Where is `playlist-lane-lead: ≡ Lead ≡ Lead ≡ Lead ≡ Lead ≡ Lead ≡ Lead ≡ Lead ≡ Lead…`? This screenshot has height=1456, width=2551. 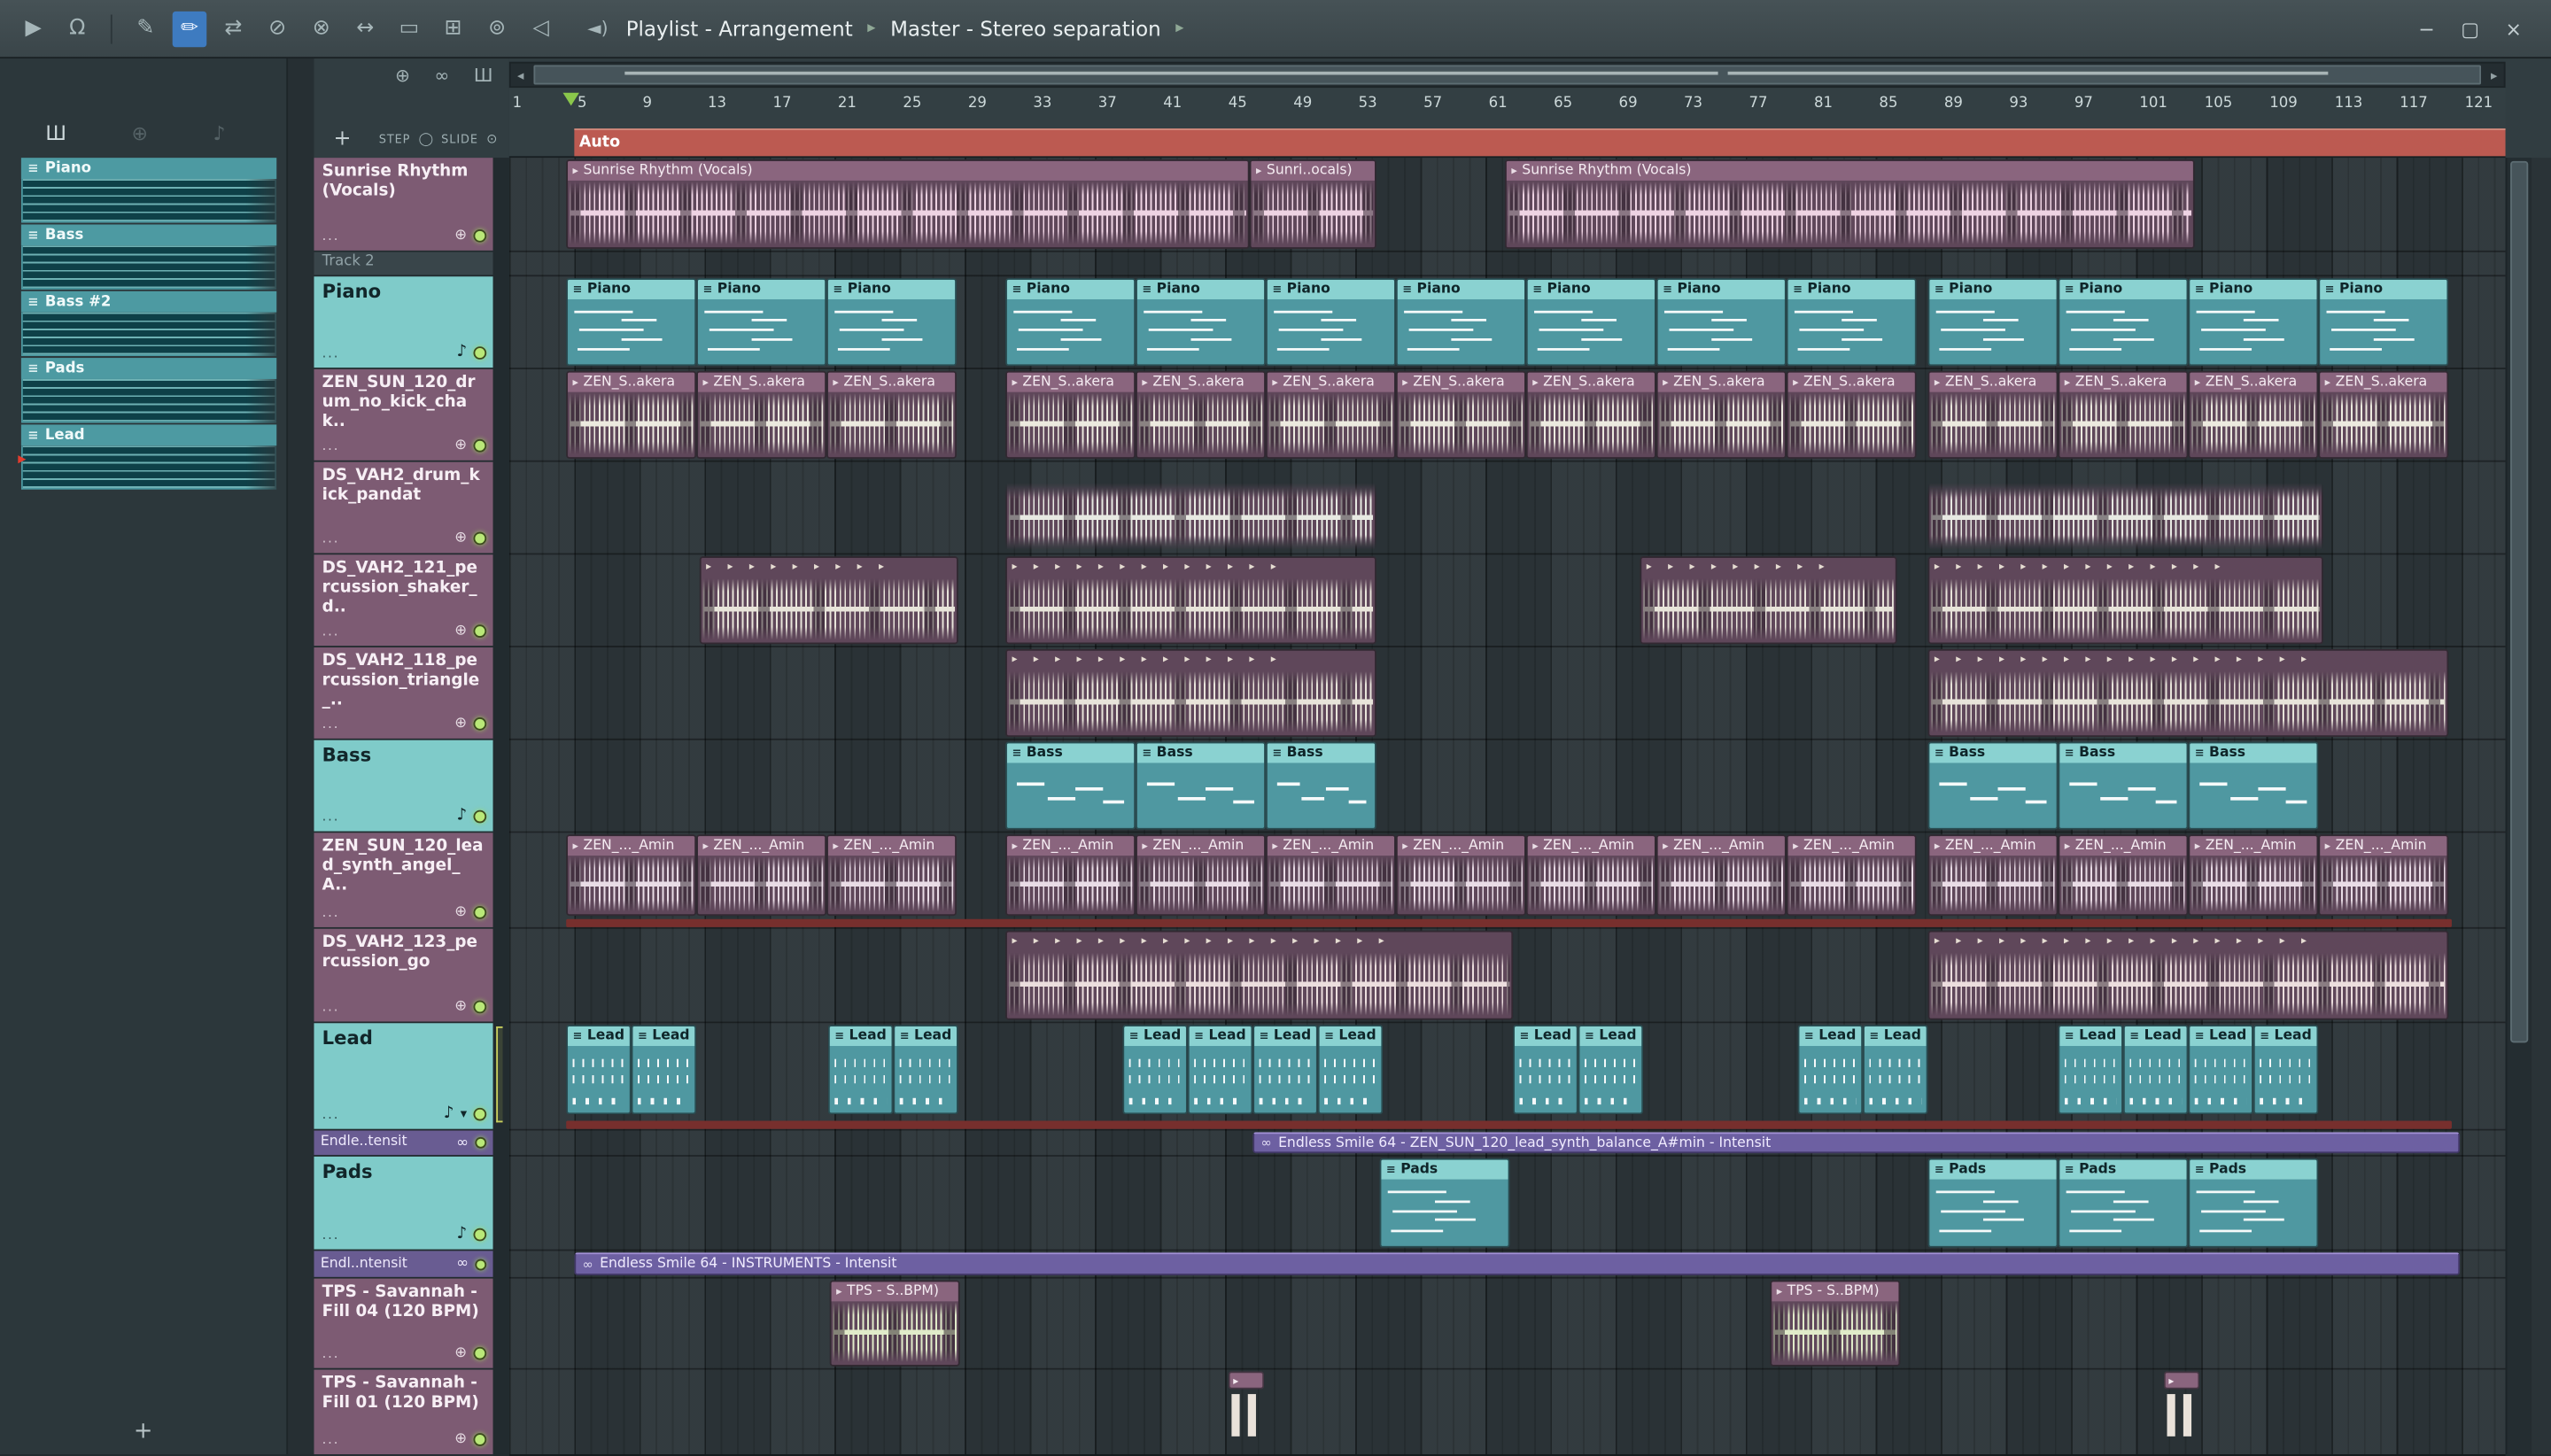
playlist-lane-lead: ≡ Lead ≡ Lead ≡ Lead ≡ Lead ≡ Lead ≡ Lead ≡ Lead ≡ Lead… is located at coordinates (1501, 1077).